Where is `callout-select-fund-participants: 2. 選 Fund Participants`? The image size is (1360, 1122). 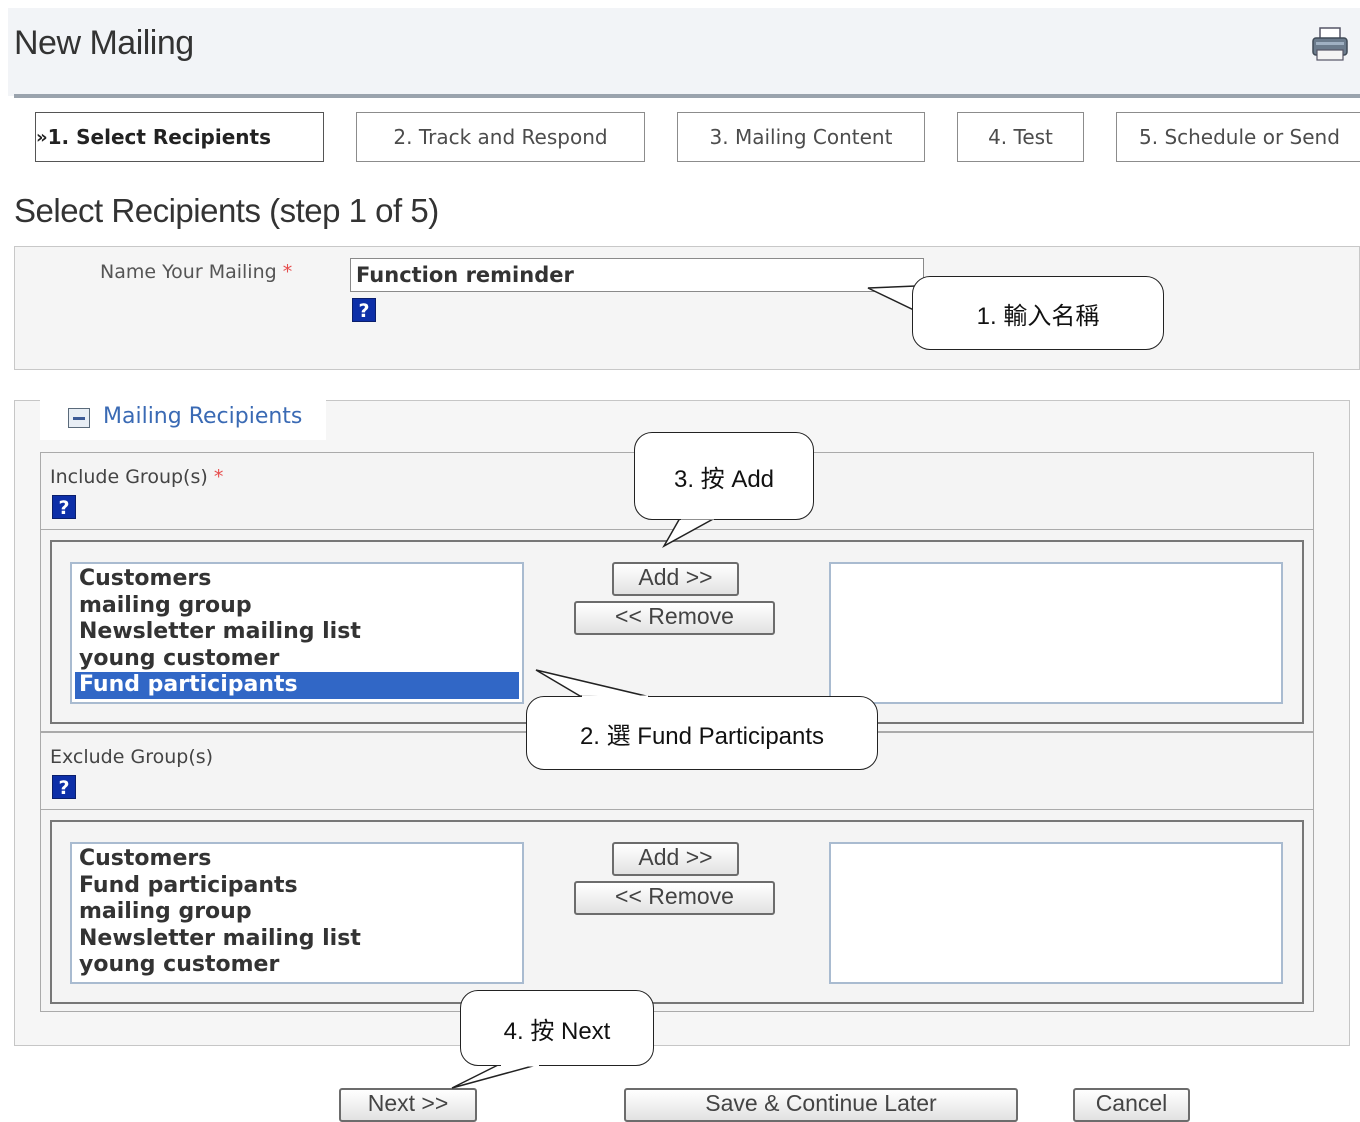 callout-select-fund-participants: 2. 選 Fund Participants is located at coordinates (702, 733).